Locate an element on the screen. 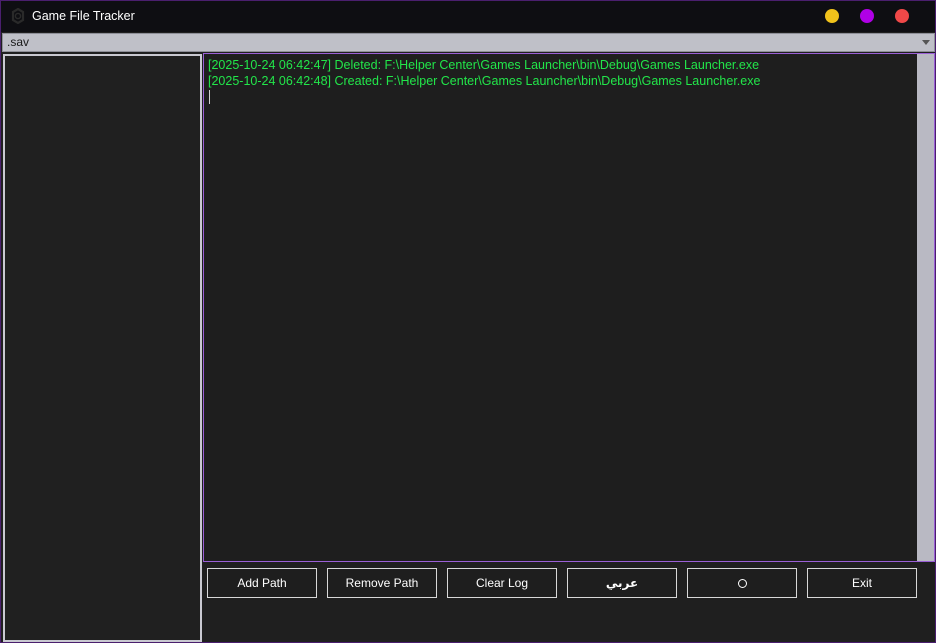 Image resolution: width=936 pixels, height=643 pixels. log-scrollbar is located at coordinates (925, 307).